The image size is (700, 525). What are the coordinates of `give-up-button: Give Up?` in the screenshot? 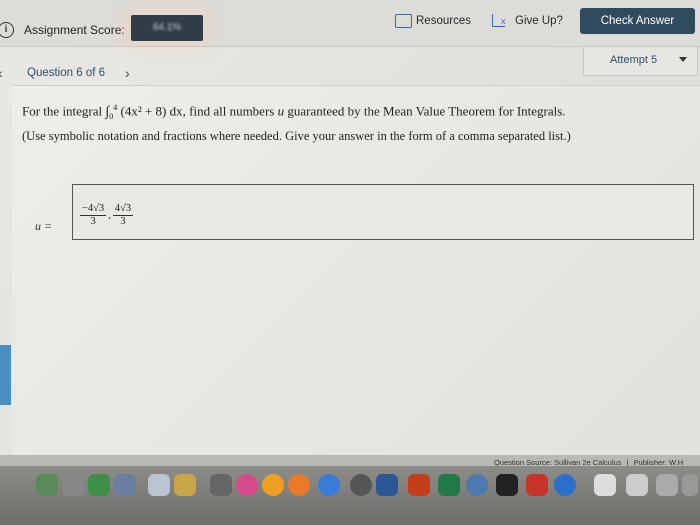 It's located at (527, 20).